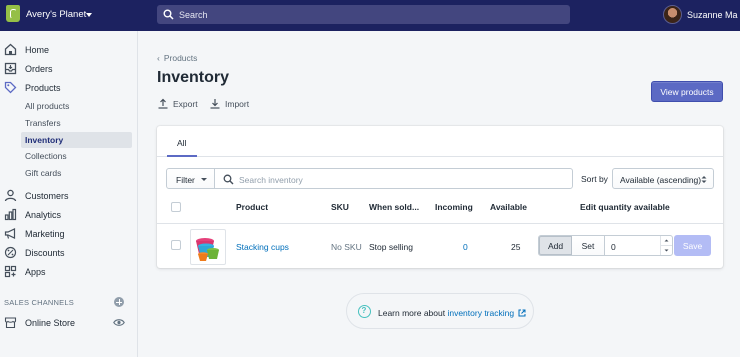  What do you see at coordinates (391, 247) in the screenshot?
I see `when-sold-value: Stop selling` at bounding box center [391, 247].